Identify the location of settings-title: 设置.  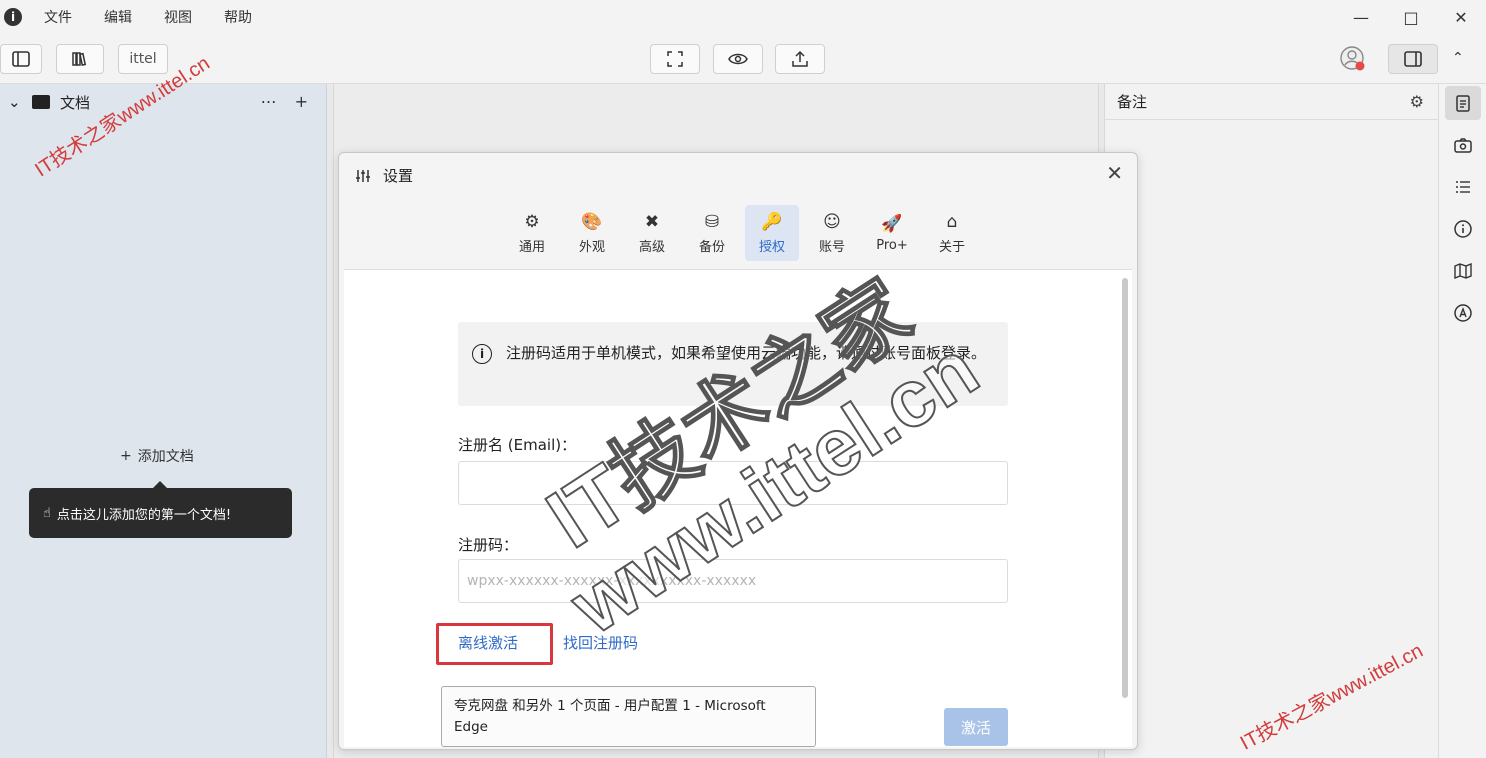
(398, 176).